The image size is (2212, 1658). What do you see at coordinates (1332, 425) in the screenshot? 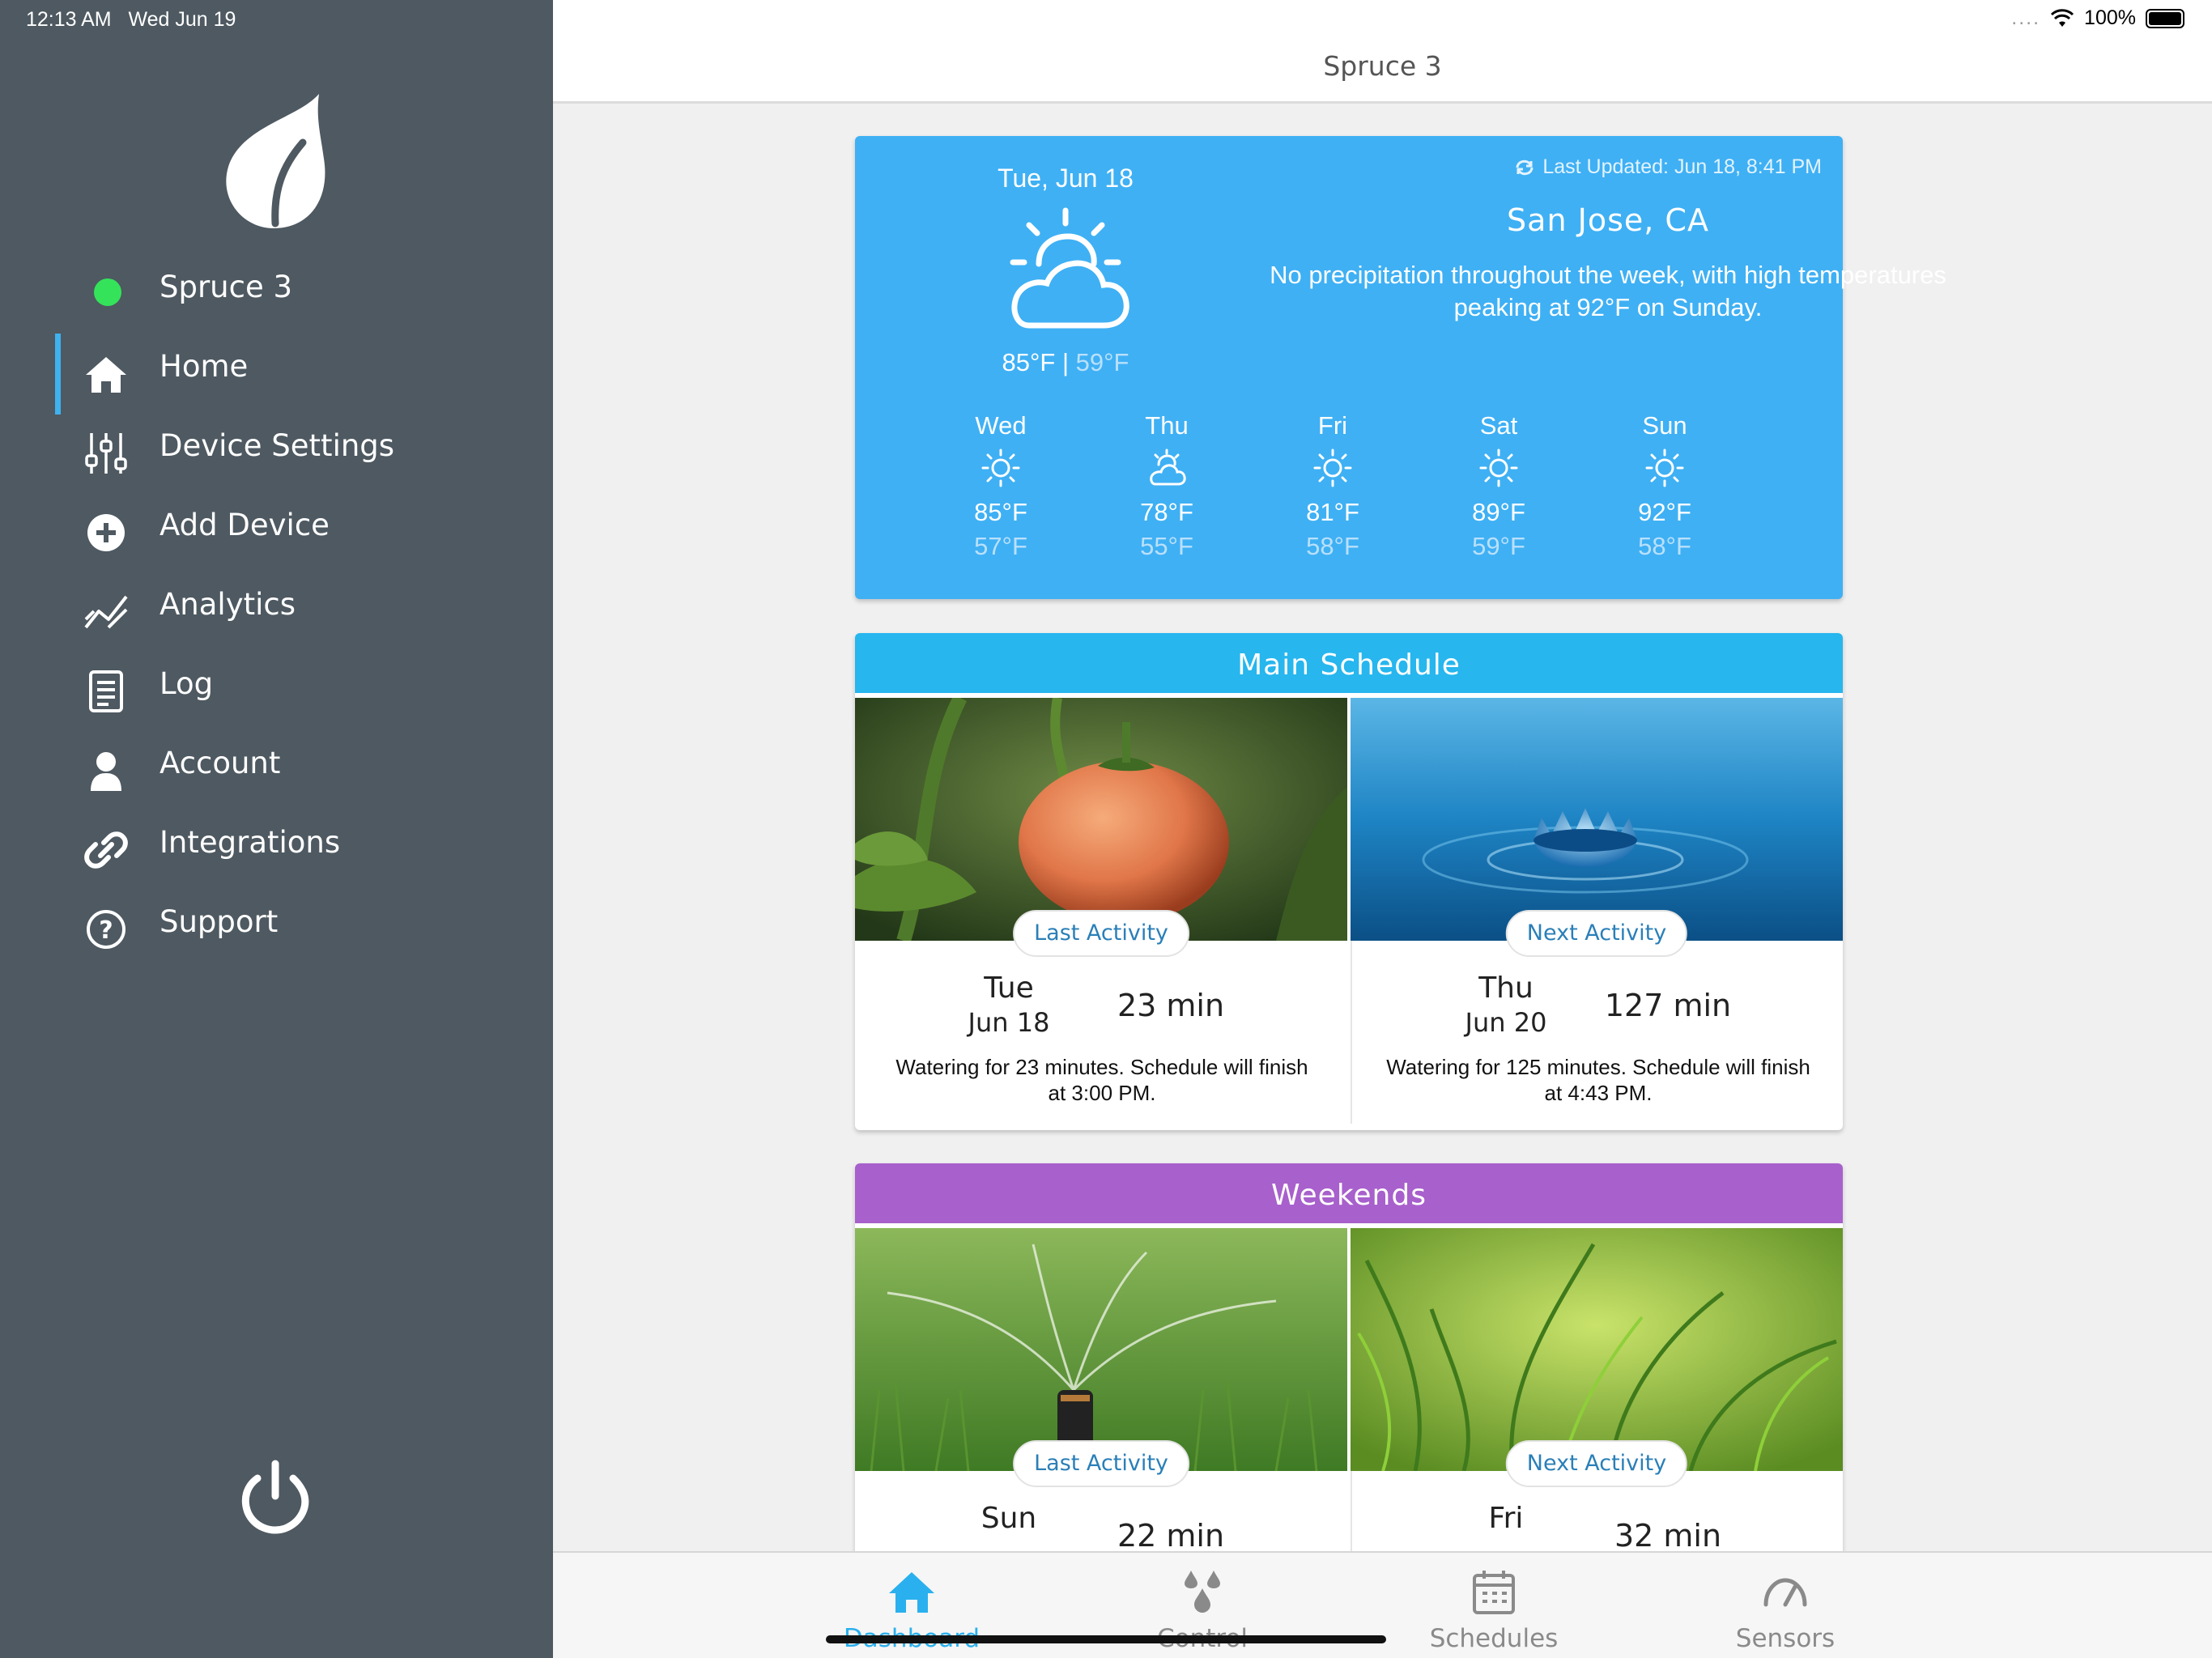
I see `forecast-day-name: Fri` at bounding box center [1332, 425].